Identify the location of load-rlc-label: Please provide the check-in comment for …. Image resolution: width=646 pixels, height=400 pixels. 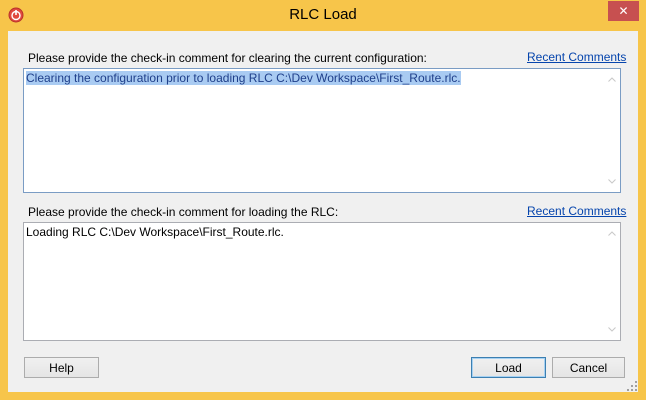
(183, 212).